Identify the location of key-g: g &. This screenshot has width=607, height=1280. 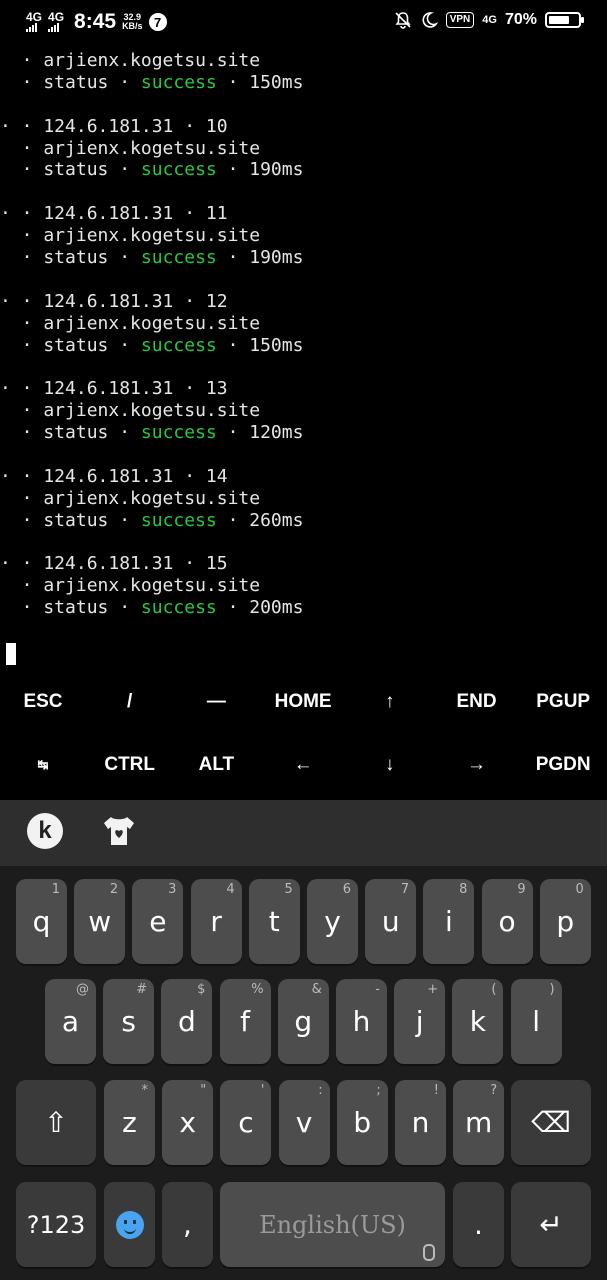
(303, 1021).